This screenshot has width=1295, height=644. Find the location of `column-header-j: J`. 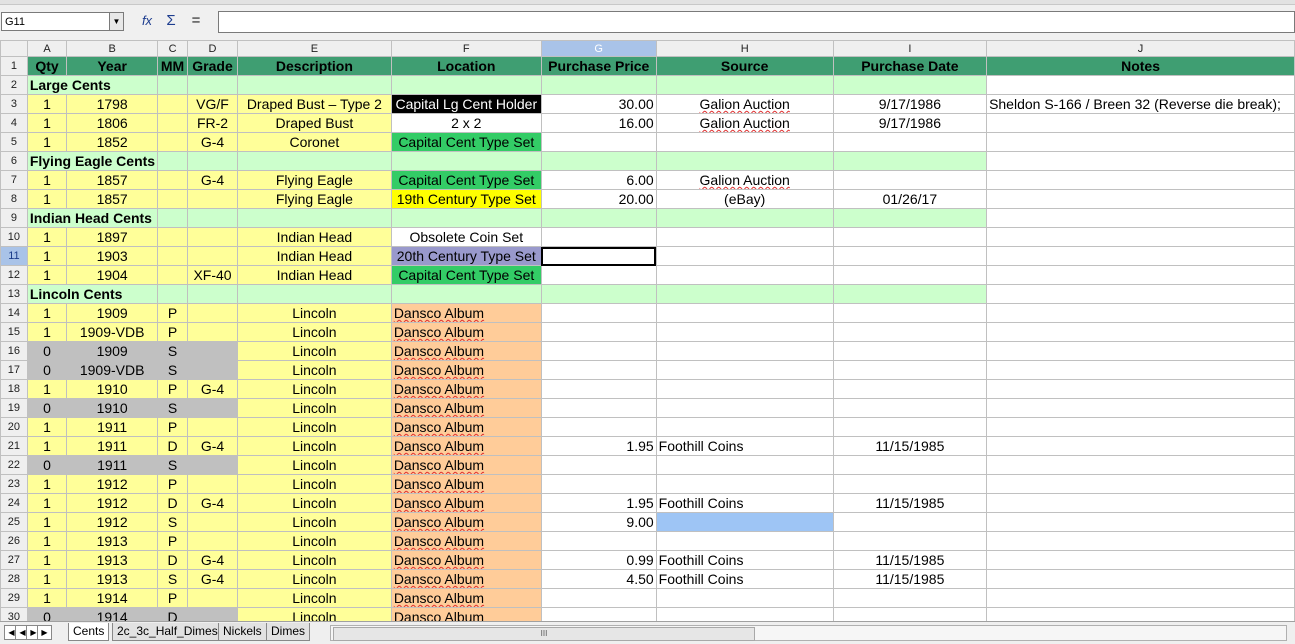

column-header-j: J is located at coordinates (1140, 48).